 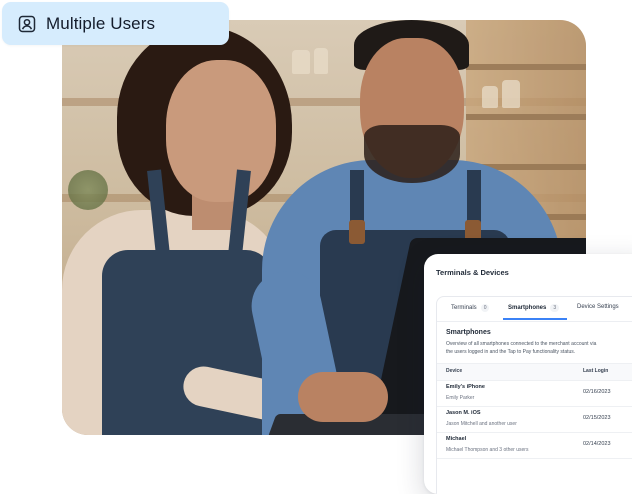 What do you see at coordinates (412, 154) in the screenshot?
I see `man-beard` at bounding box center [412, 154].